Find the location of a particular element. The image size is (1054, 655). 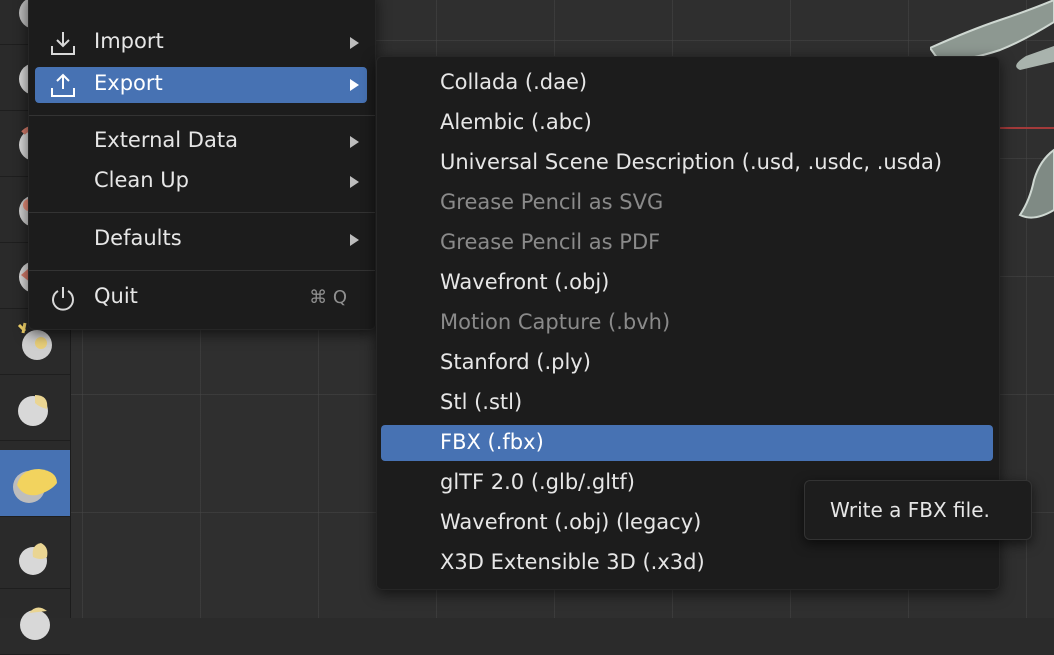

menu-item-external-data: External Data is located at coordinates (201, 142).